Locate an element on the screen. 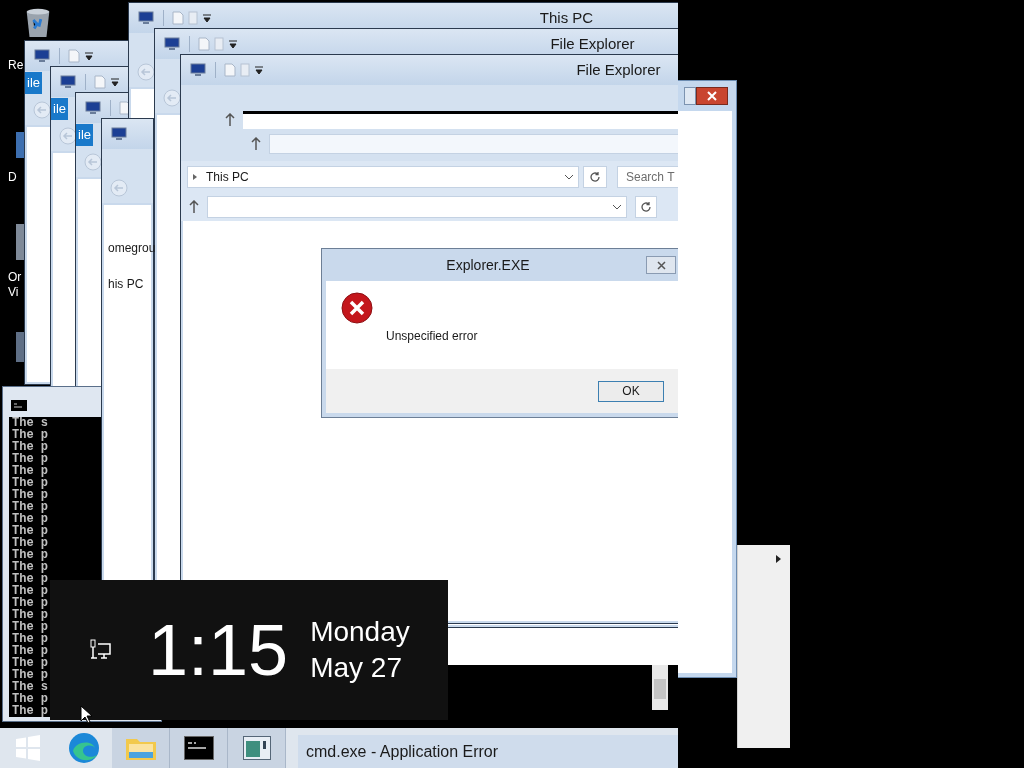 The width and height of the screenshot is (1024, 768). browser-icon is located at coordinates (84, 748).